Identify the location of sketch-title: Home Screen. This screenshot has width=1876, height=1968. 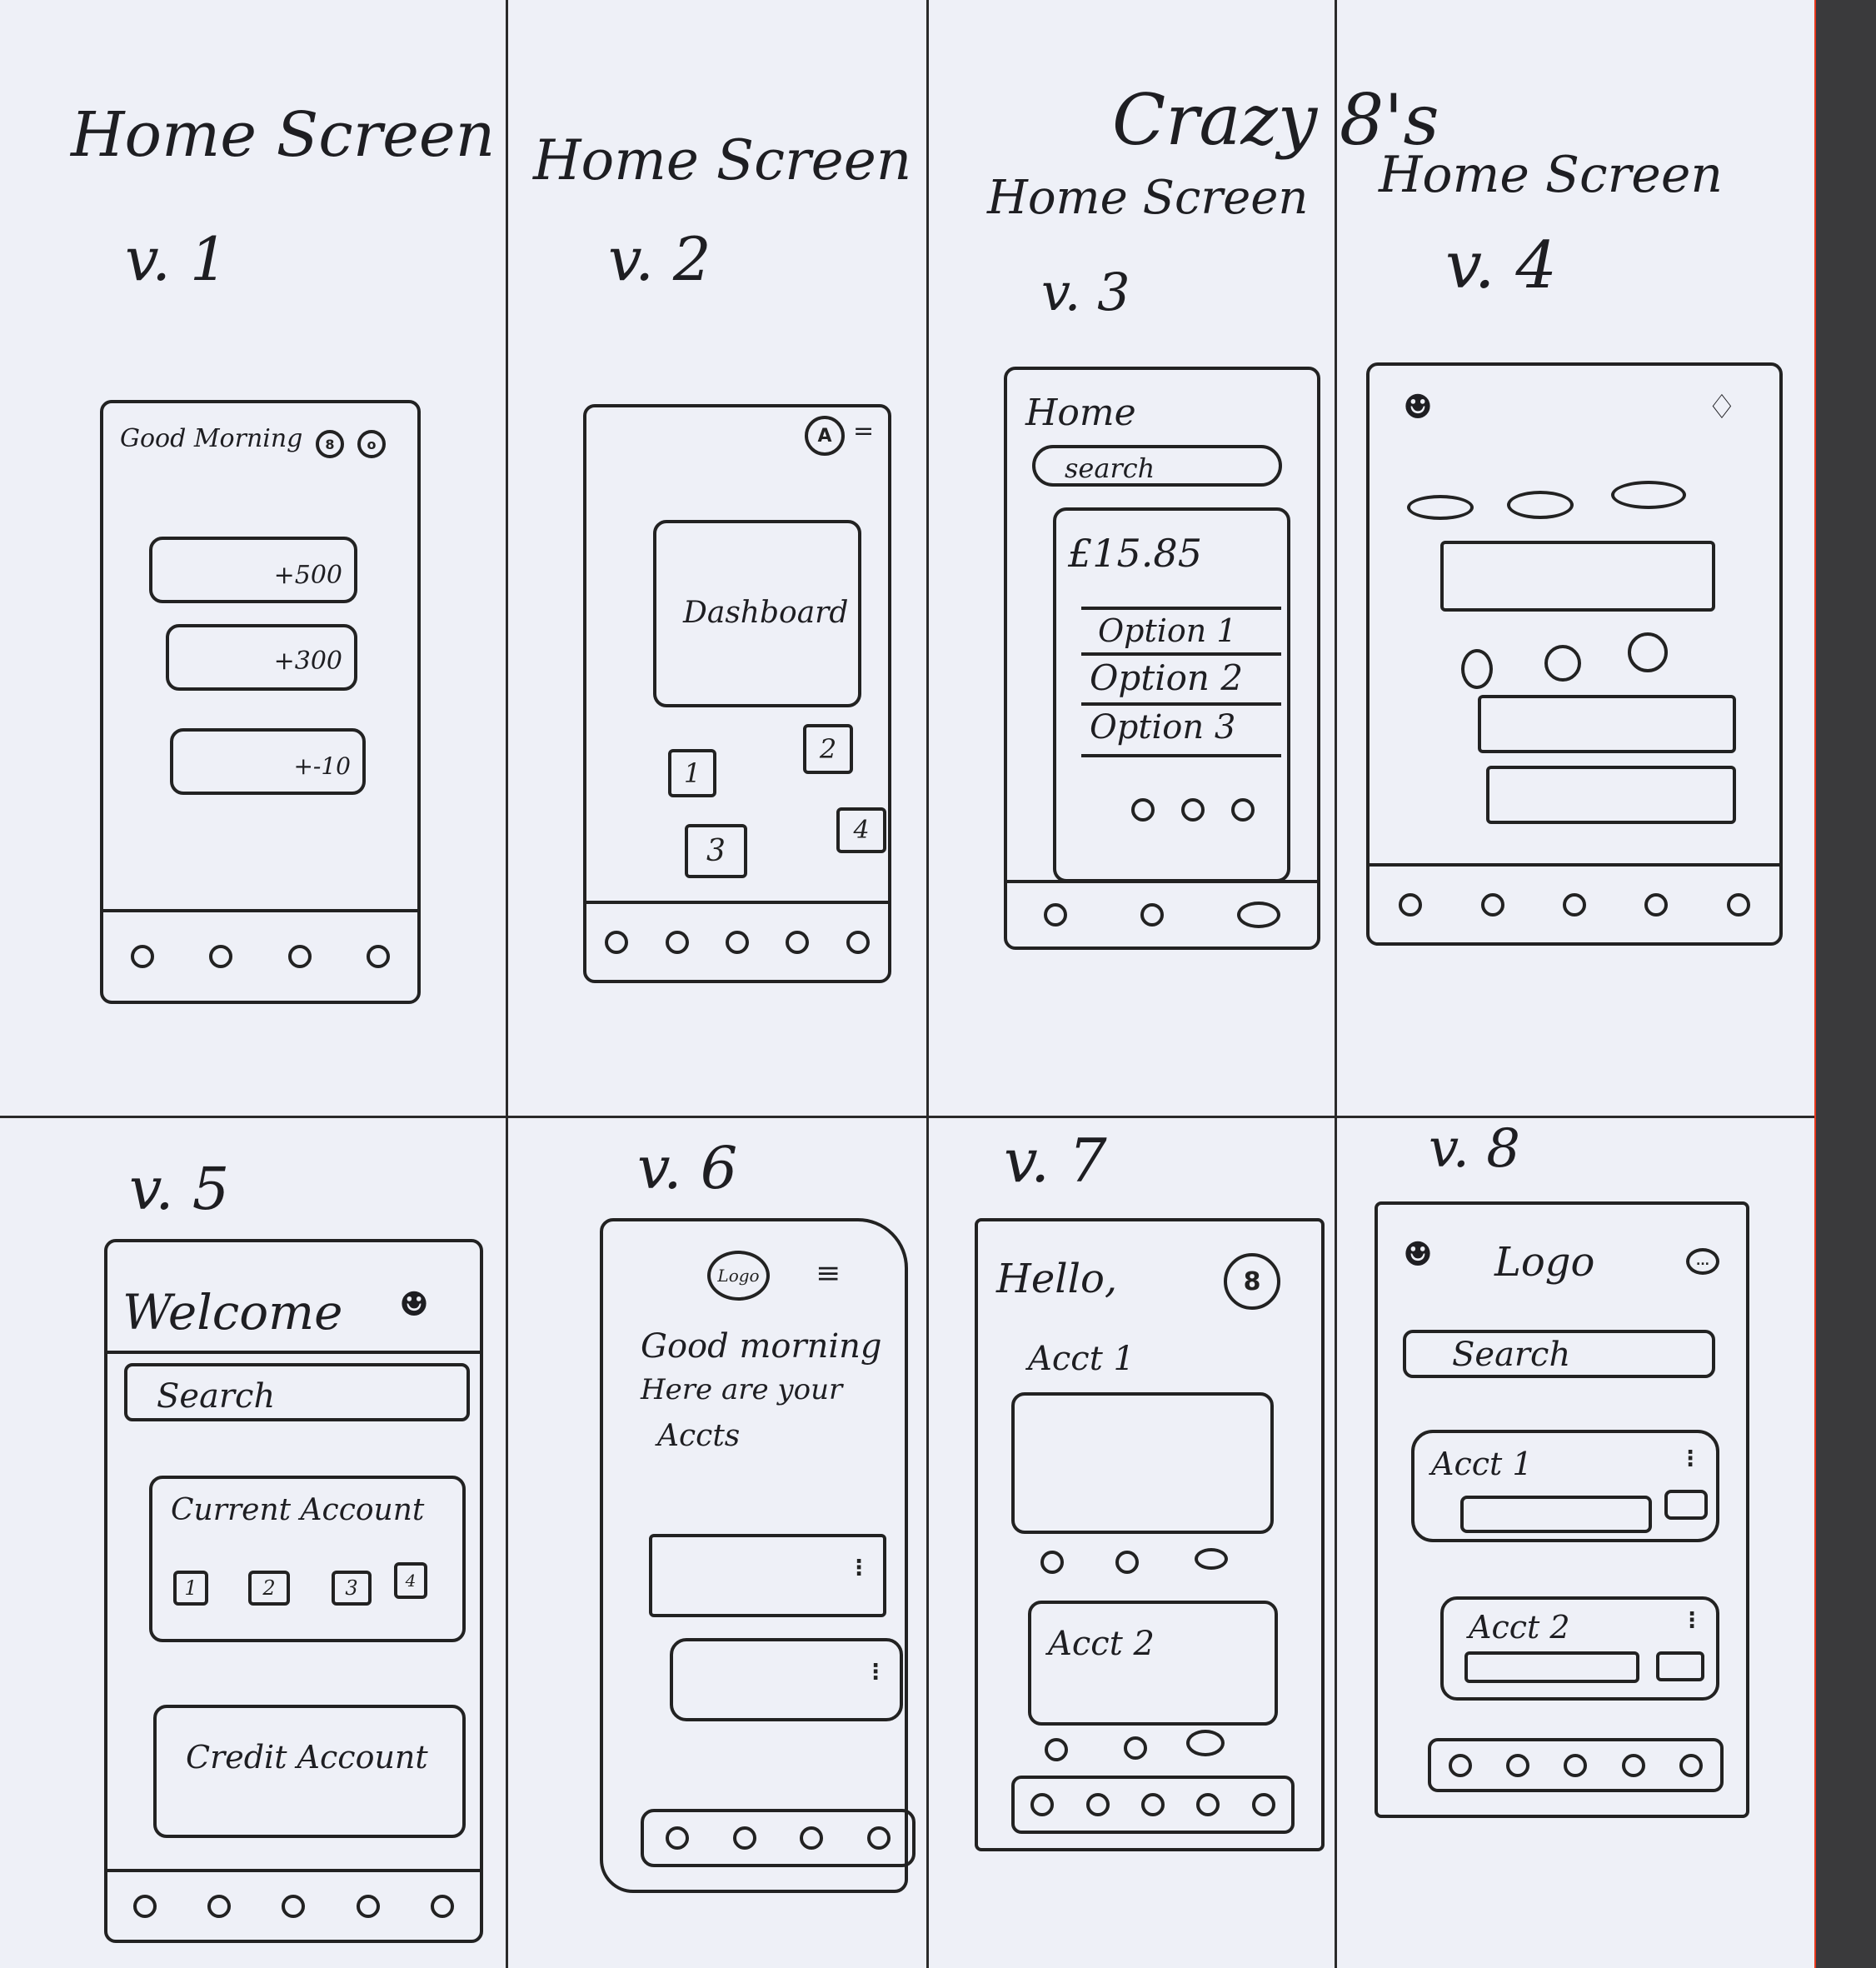
(1148, 198).